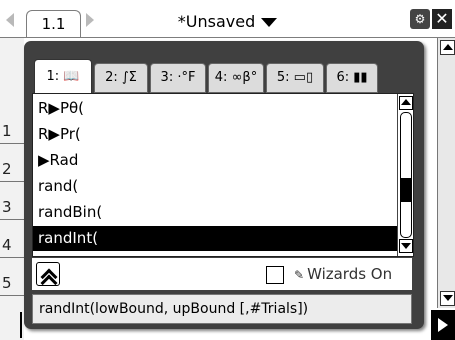 The width and height of the screenshot is (455, 340). What do you see at coordinates (7, 131) in the screenshot?
I see `row-number: 1` at bounding box center [7, 131].